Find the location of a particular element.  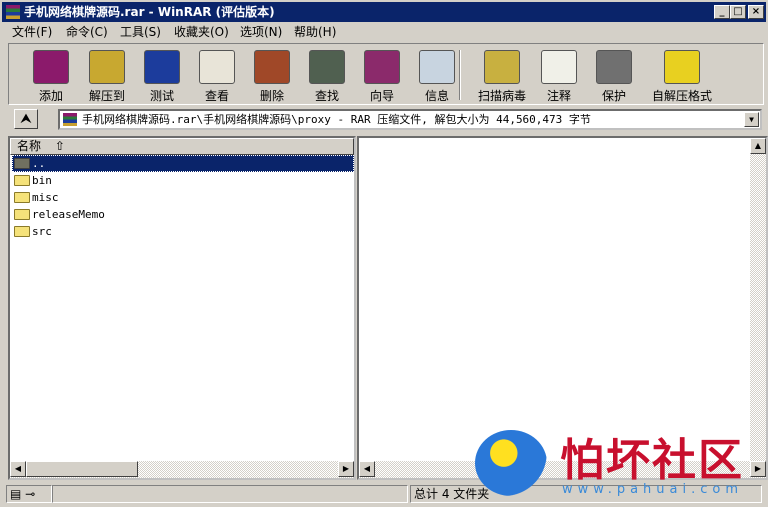

scroll-thumb is located at coordinates (82, 469).